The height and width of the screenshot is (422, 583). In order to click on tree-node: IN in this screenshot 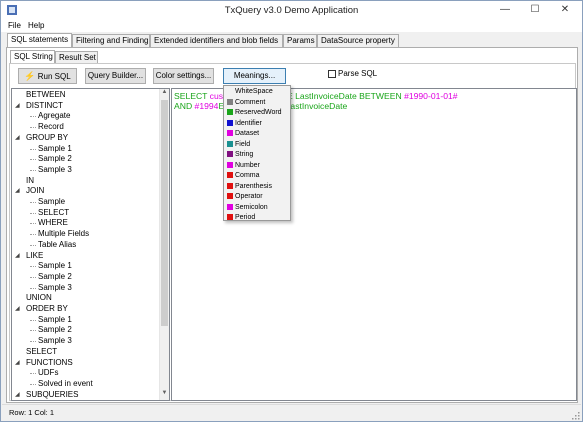, I will do `click(30, 181)`.